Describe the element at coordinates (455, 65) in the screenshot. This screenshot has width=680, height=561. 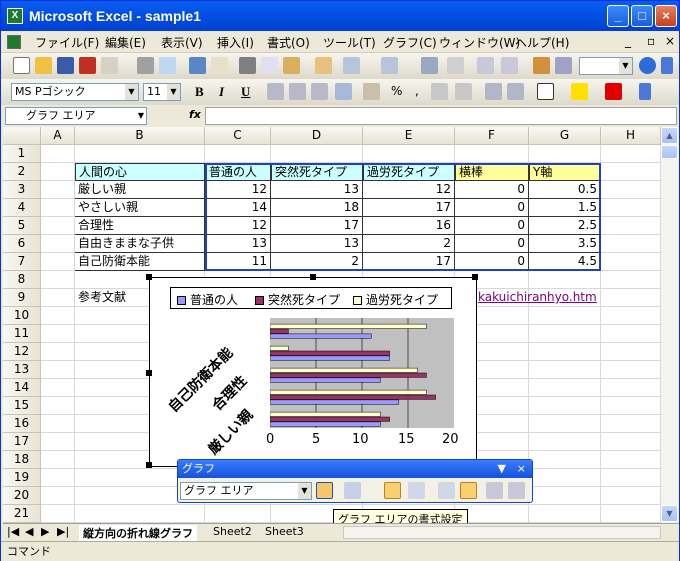
I see `autosum-icon` at that location.